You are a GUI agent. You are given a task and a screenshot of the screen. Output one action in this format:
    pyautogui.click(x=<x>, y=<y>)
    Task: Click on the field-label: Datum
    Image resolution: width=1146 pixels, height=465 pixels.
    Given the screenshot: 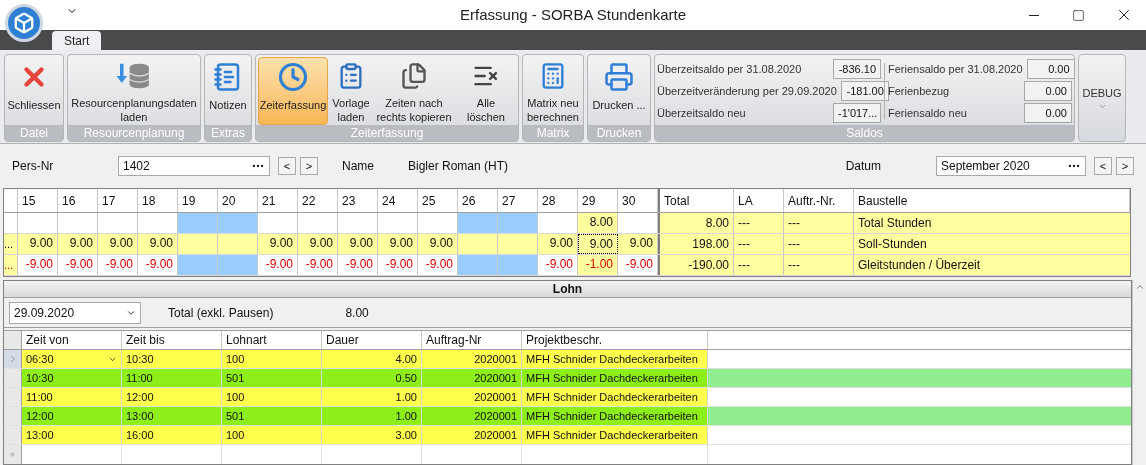 What is the action you would take?
    pyautogui.click(x=863, y=166)
    